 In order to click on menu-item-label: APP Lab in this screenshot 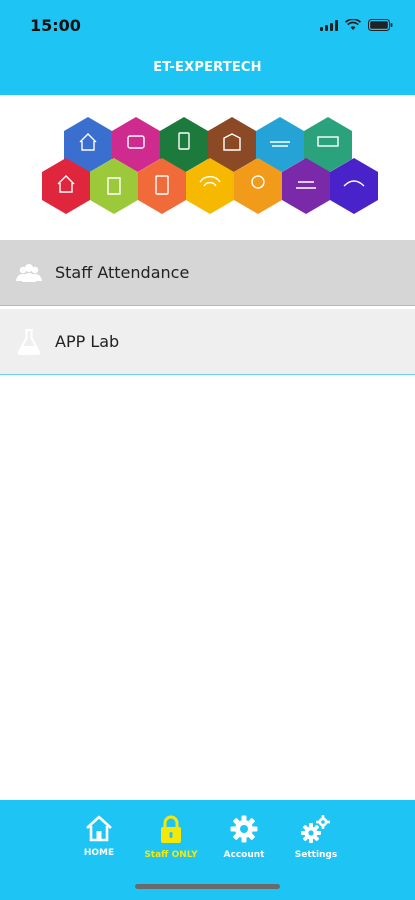, I will do `click(87, 341)`.